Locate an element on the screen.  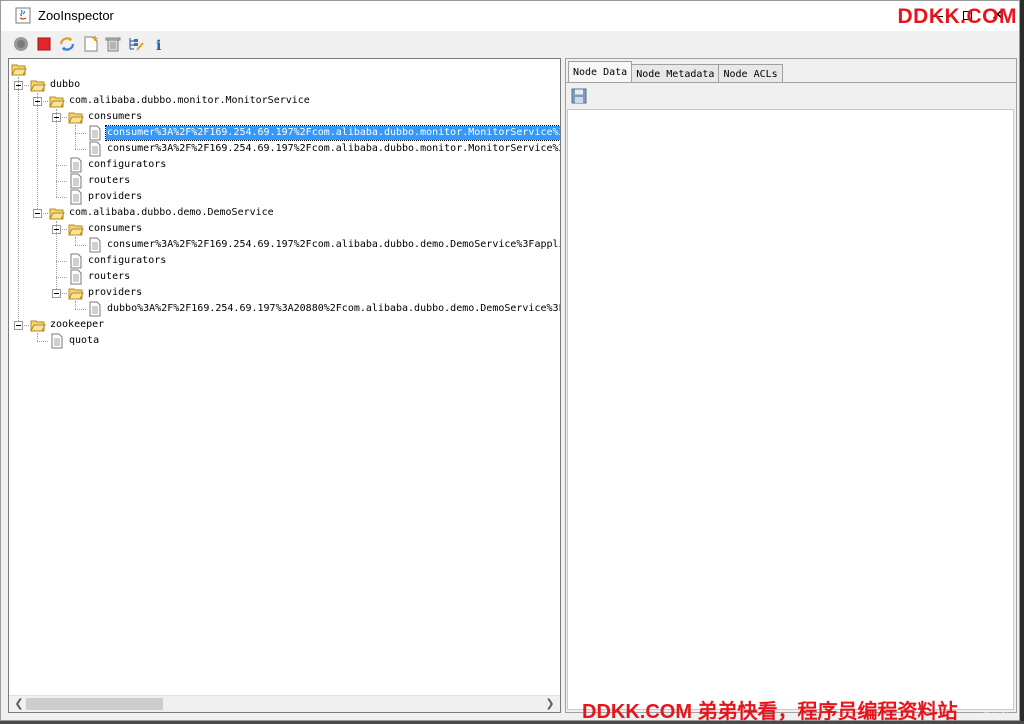
scrollbar-thumb is located at coordinates (94, 704).